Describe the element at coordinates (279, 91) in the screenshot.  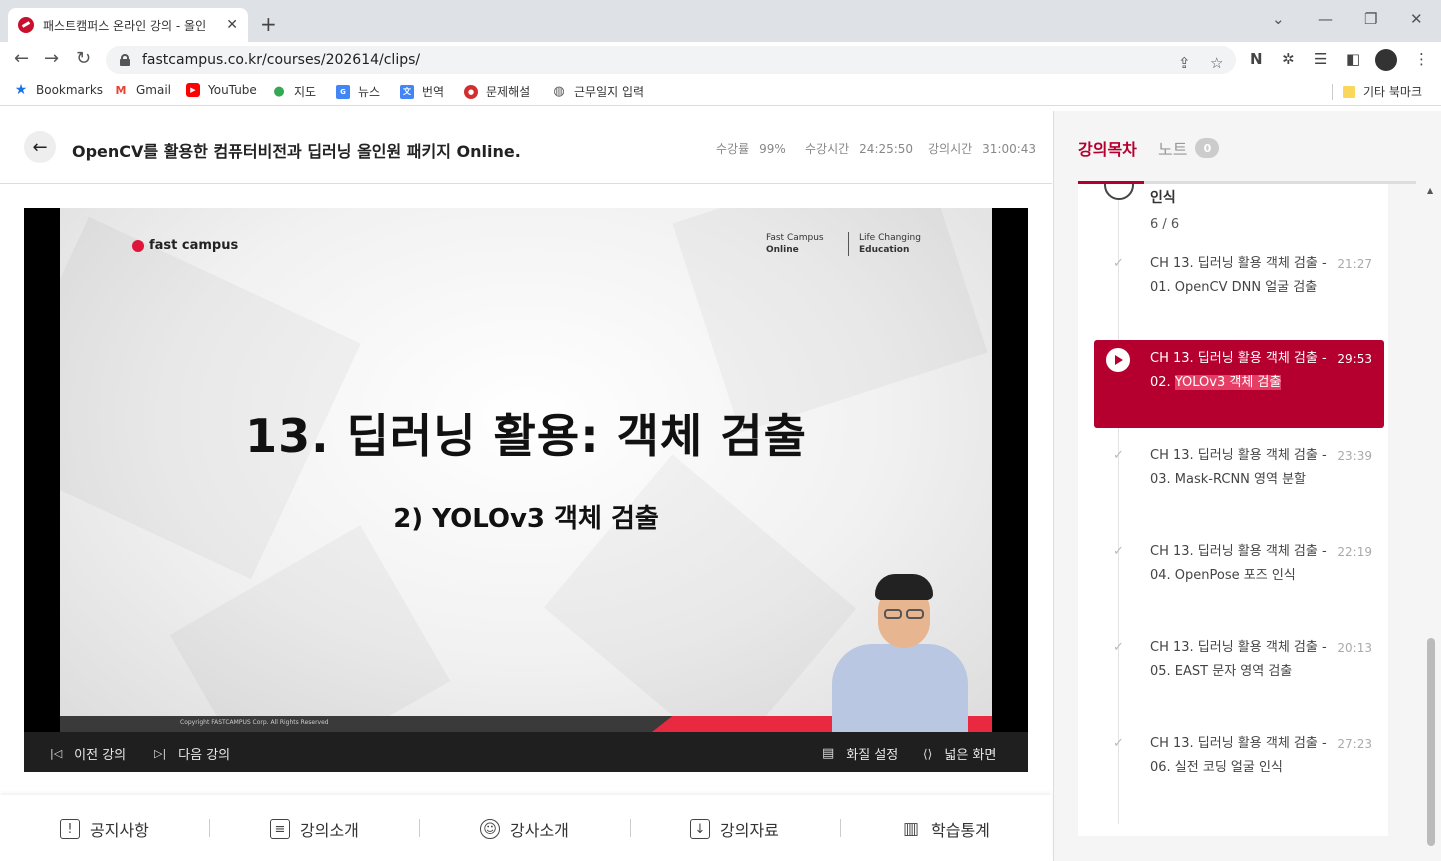
I see `maps-icon: ●` at that location.